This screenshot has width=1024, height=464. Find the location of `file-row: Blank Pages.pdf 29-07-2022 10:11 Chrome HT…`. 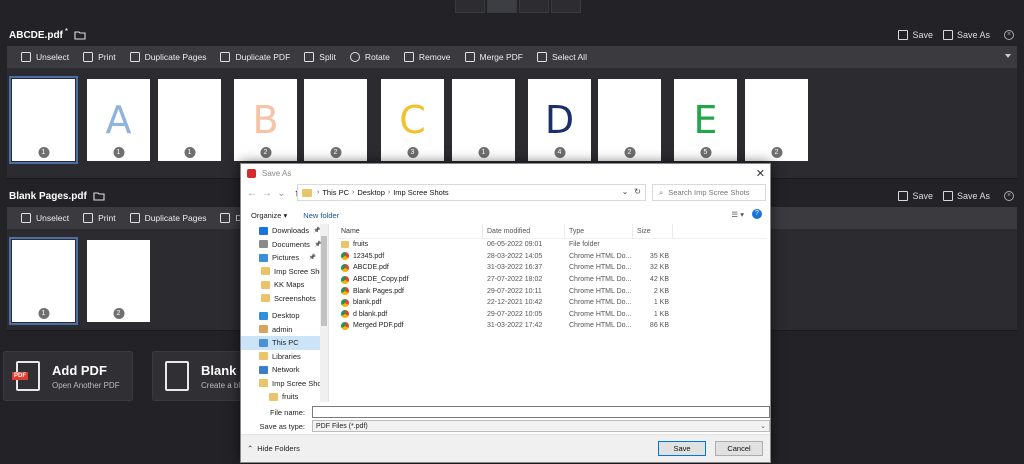

file-row: Blank Pages.pdf 29-07-2022 10:11 Chrome HT… is located at coordinates (552, 291).